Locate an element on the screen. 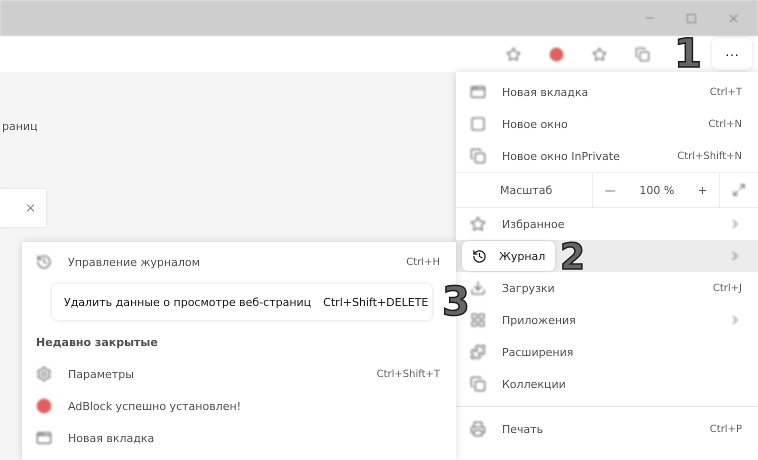 This screenshot has height=460, width=758. download-icon is located at coordinates (478, 288).